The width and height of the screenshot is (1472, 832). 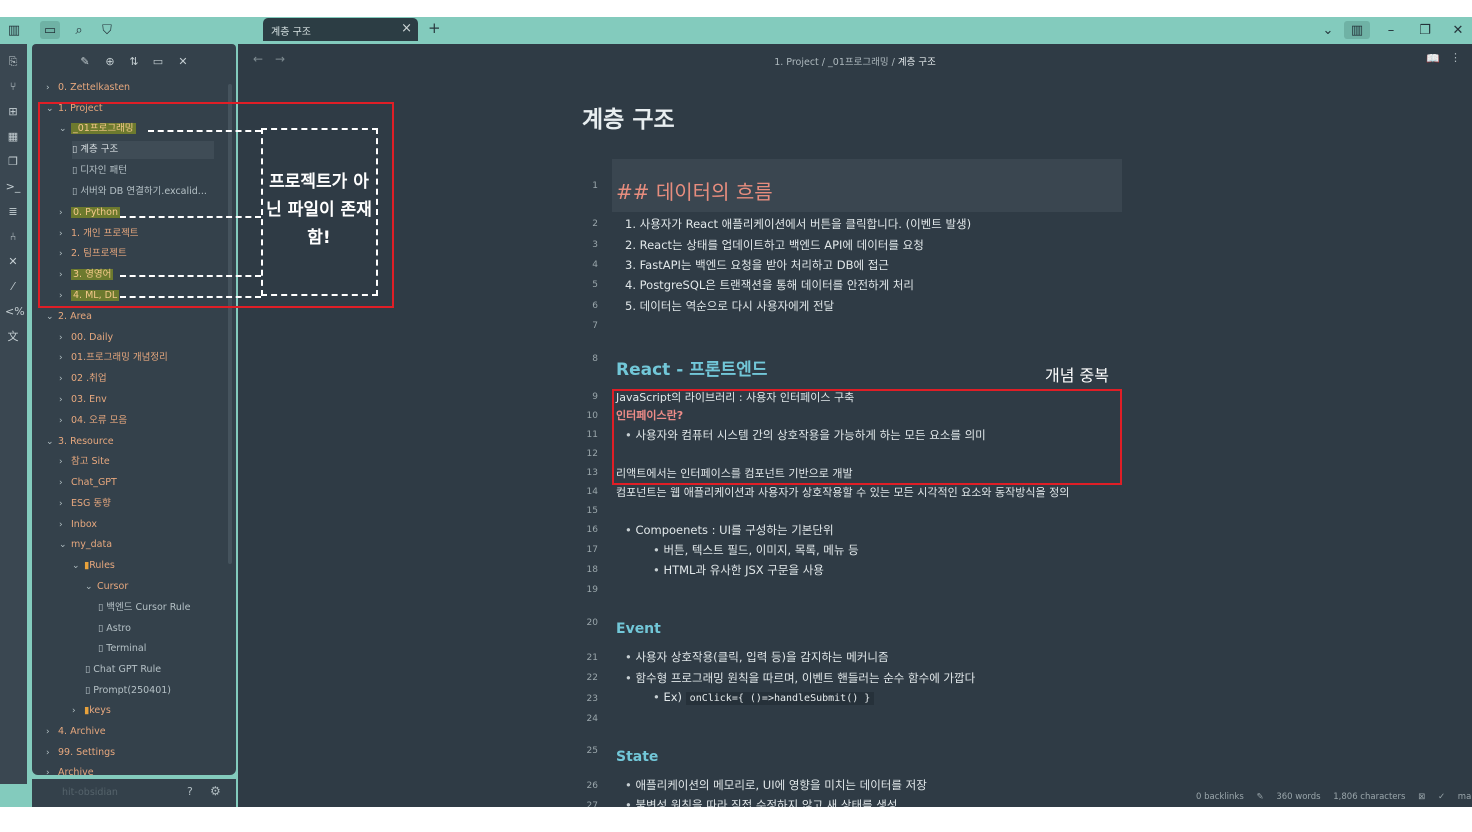 What do you see at coordinates (93, 566) in the screenshot?
I see `folder-rules: ⌄ ▮Rules` at bounding box center [93, 566].